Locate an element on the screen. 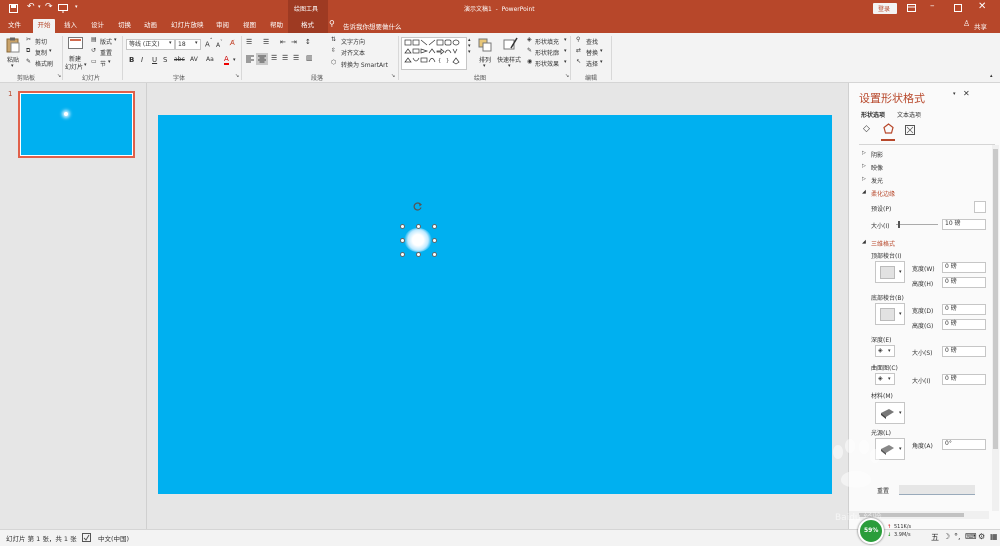  ime-punctuation-icon: °, is located at coordinates (957, 536).